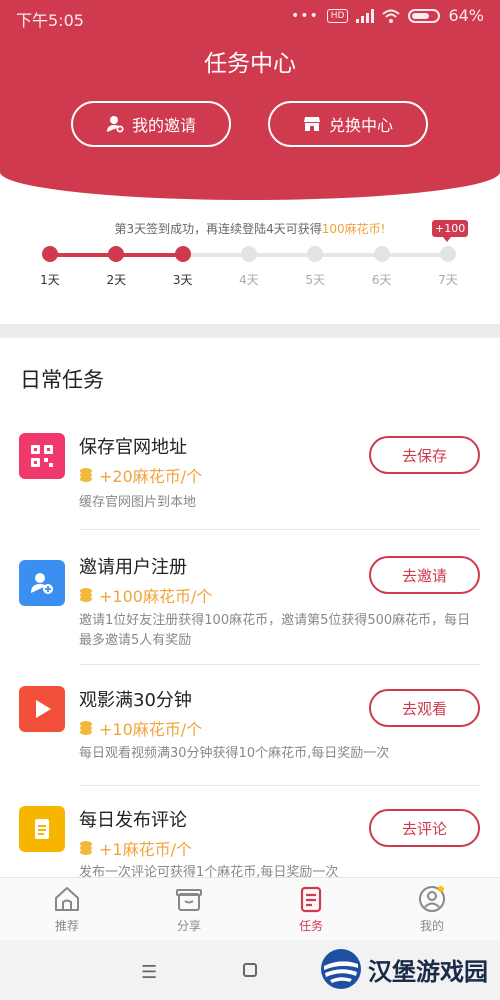  I want to click on task-name: 保存官网地址, so click(133, 447).